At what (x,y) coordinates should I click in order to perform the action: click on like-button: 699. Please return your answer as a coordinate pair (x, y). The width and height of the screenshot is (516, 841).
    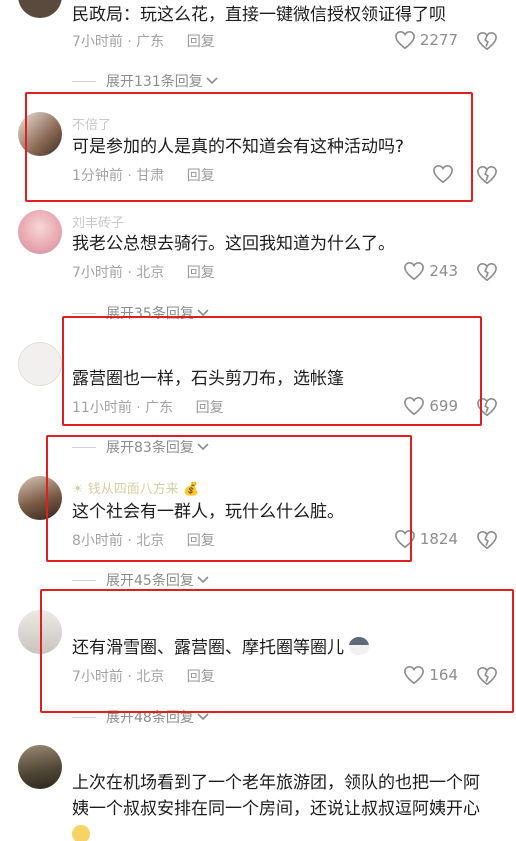
    Looking at the image, I should click on (430, 406).